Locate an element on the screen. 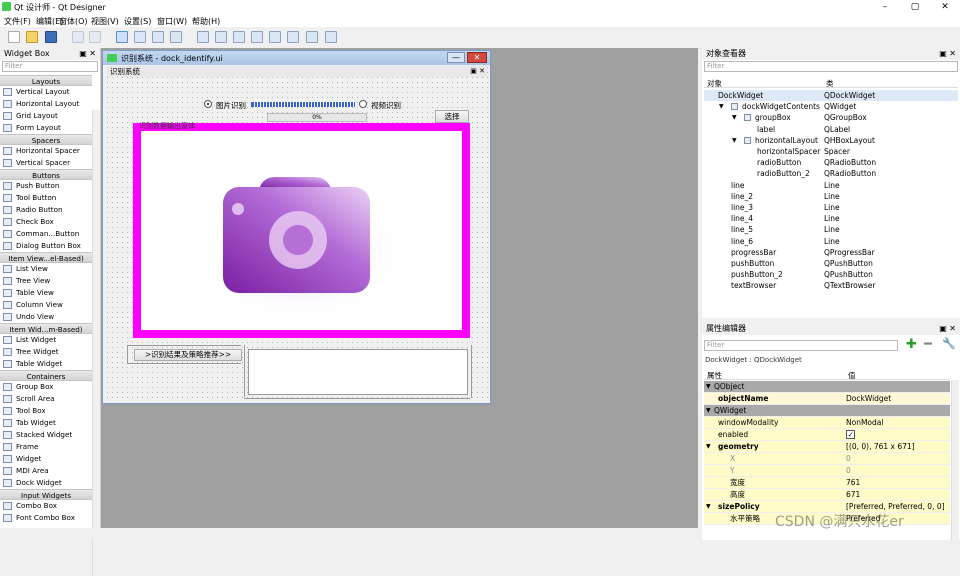  object-tree-row: radioButton_2 QRadioButton is located at coordinates (831, 173).